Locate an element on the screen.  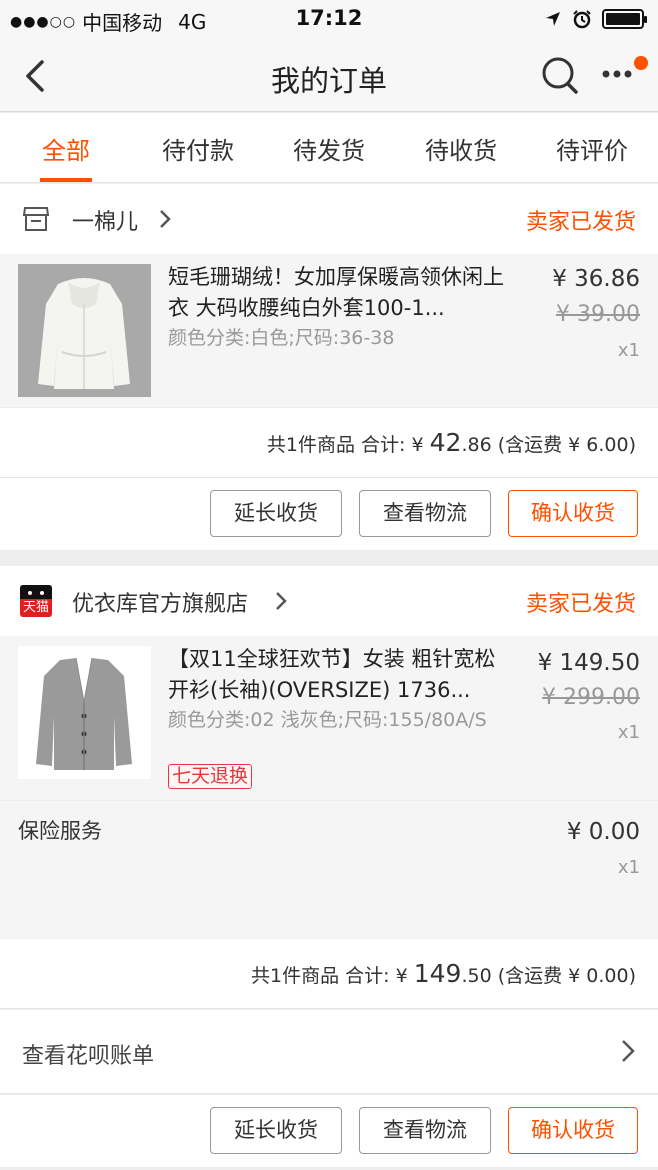
product-sku: 颜色分类:02 浅灰色;尺码:155/80A/S is located at coordinates (327, 720).